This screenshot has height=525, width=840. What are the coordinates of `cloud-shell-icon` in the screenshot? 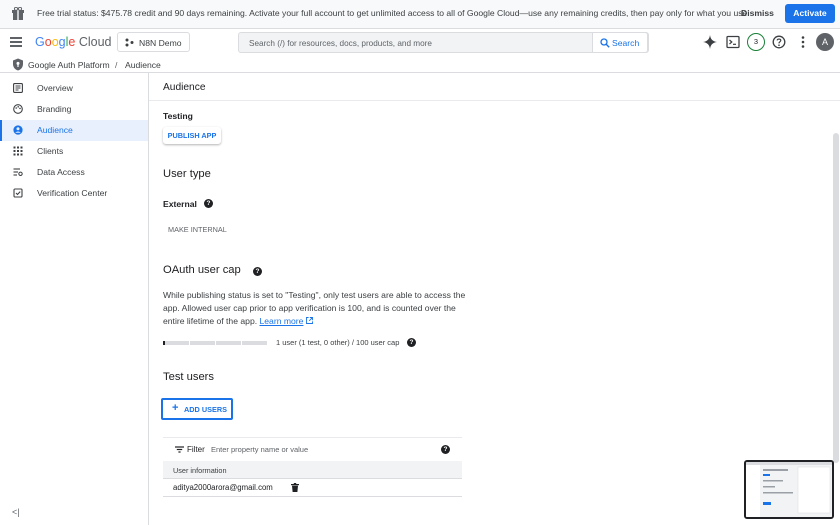 It's located at (733, 42).